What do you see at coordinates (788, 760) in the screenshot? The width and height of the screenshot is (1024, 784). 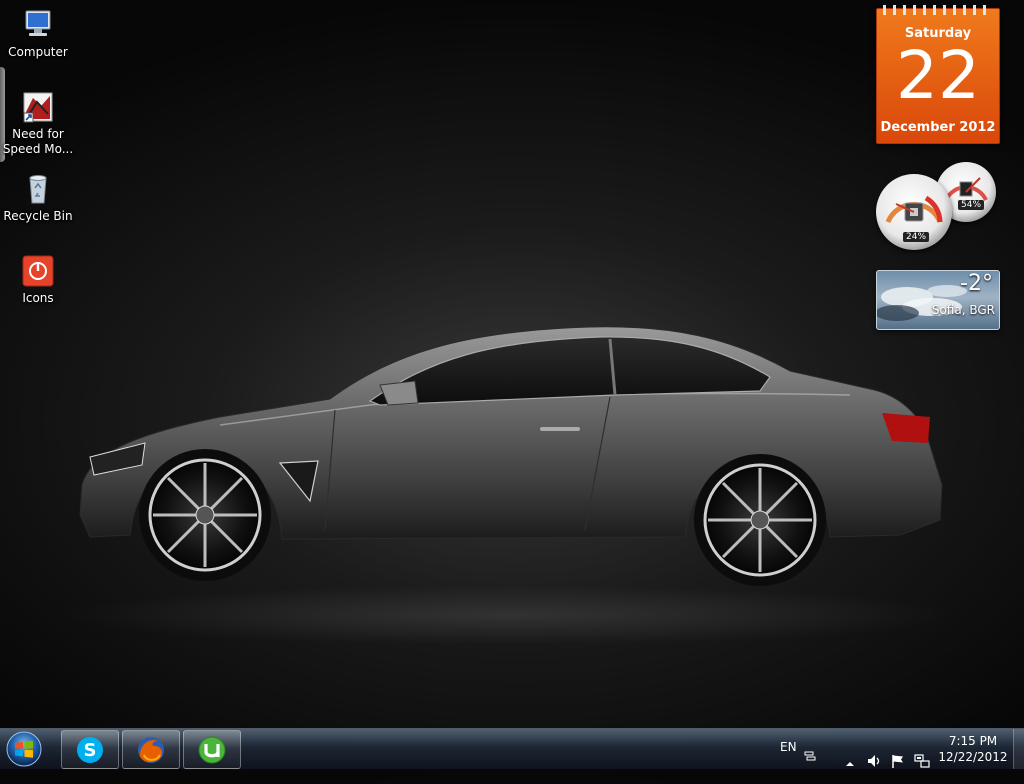 I see `language-indicator: EN` at bounding box center [788, 760].